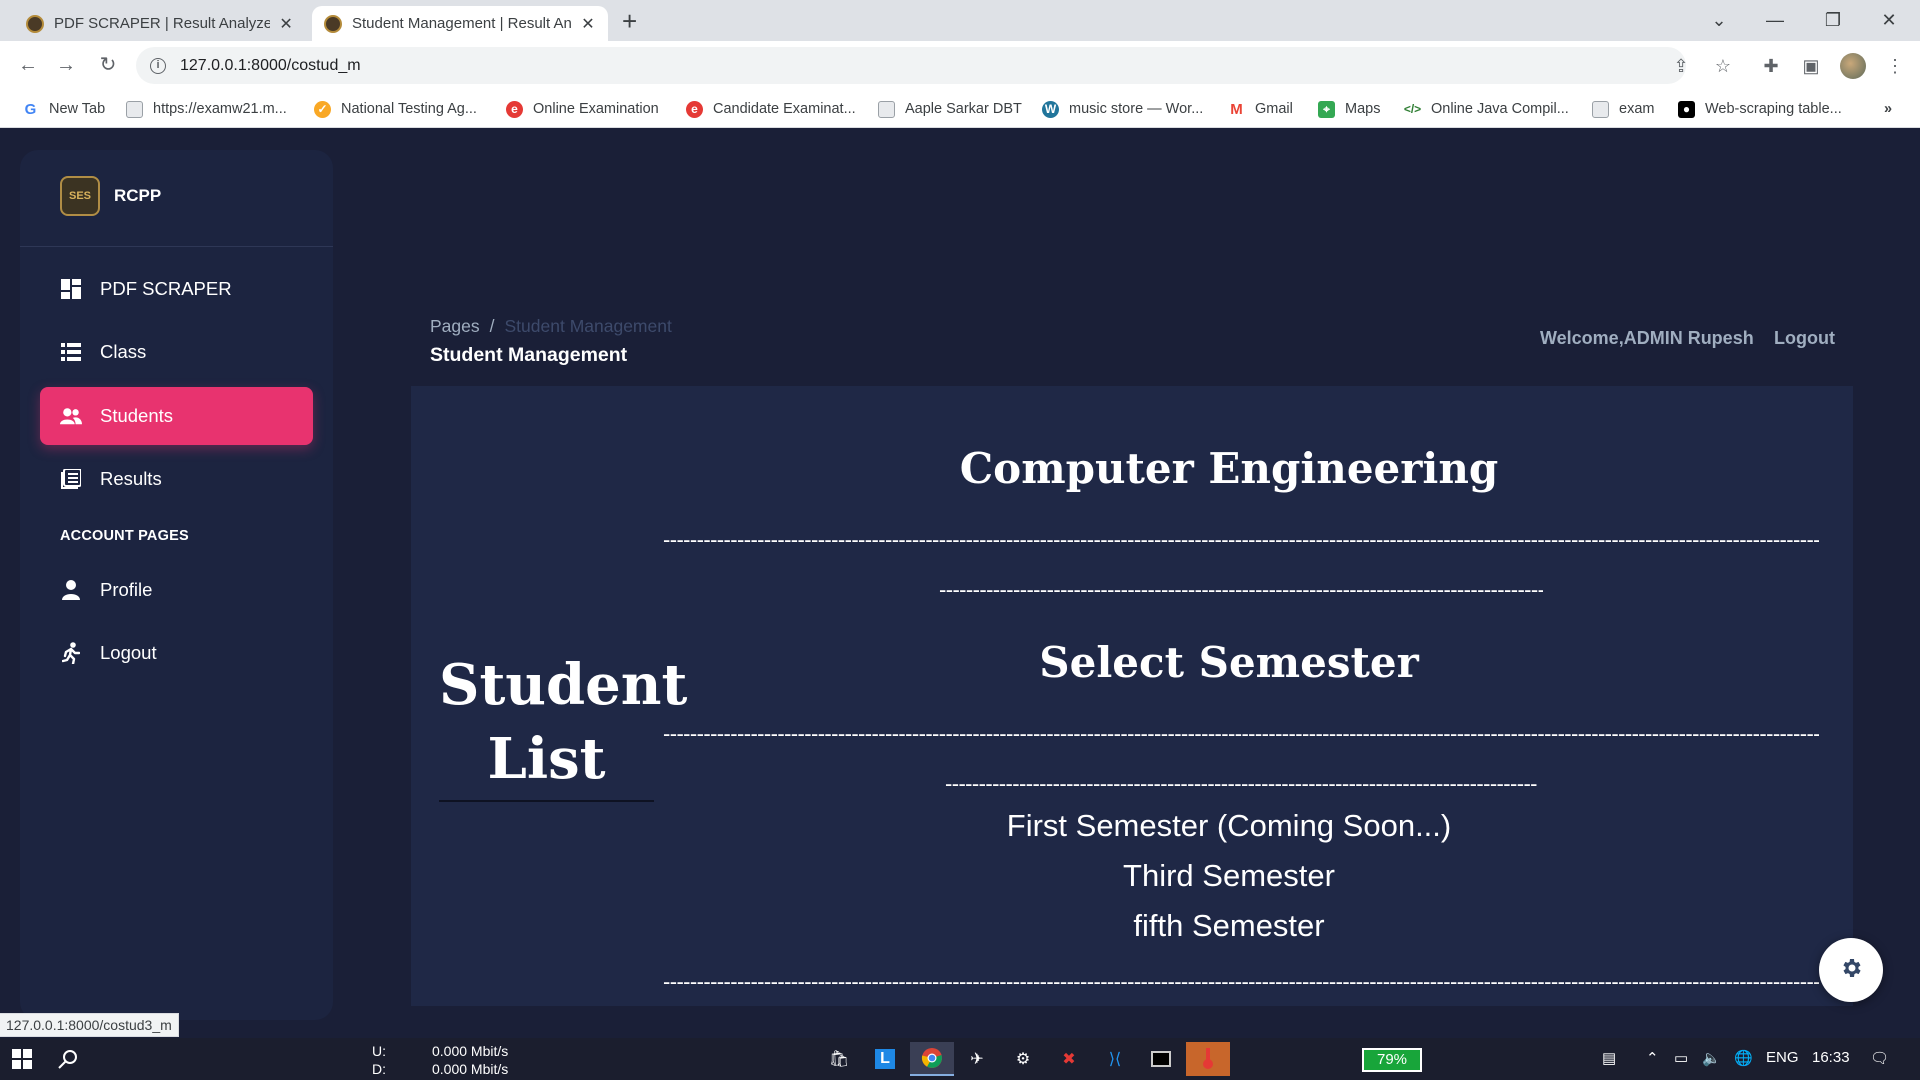  Describe the element at coordinates (1895, 66) in the screenshot. I see `menu-icon: ⋮` at that location.